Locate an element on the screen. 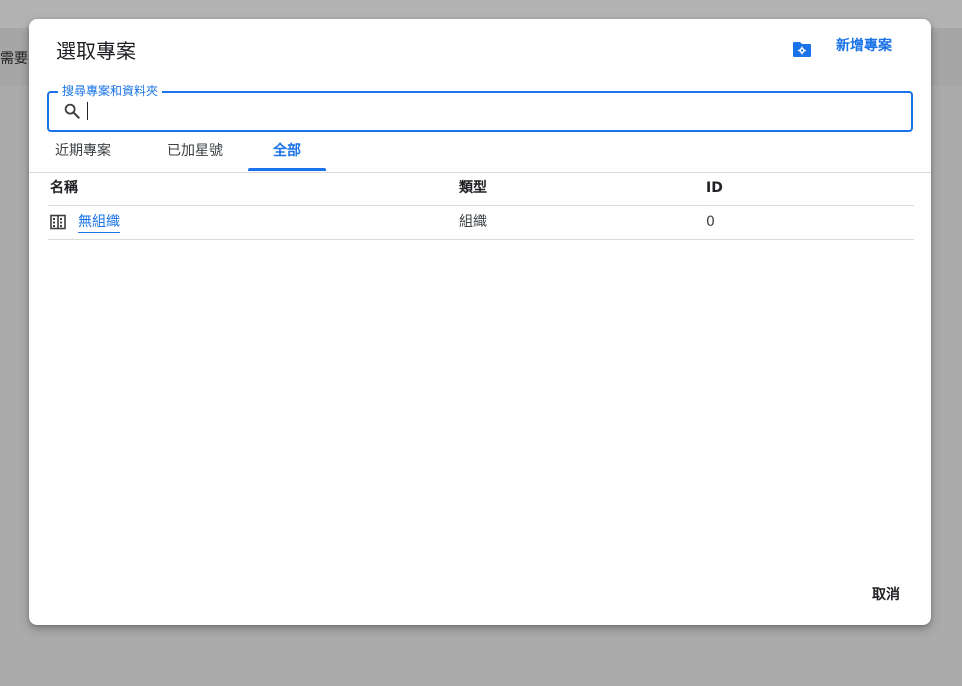 This screenshot has width=962, height=686. active-tab-indicator is located at coordinates (287, 169).